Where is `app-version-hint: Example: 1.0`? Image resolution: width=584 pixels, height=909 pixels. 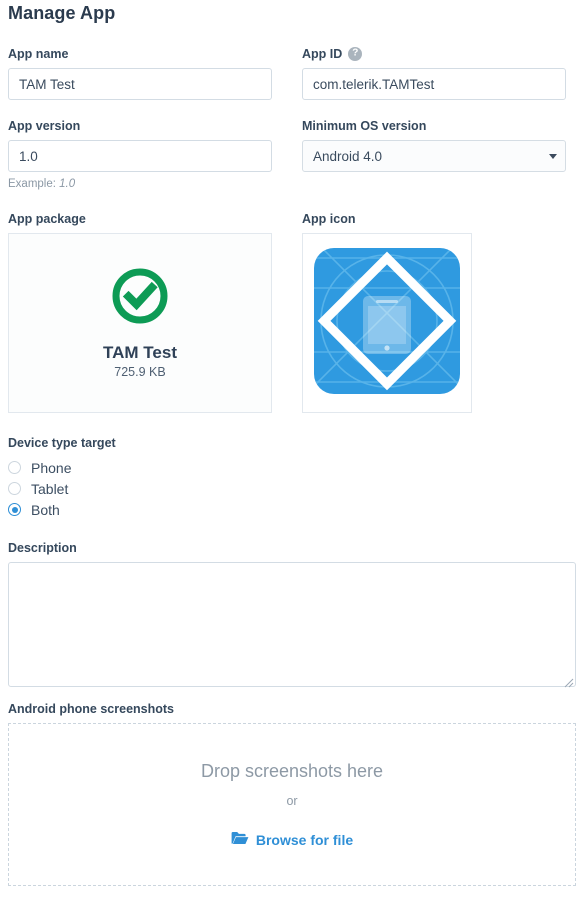 app-version-hint: Example: 1.0 is located at coordinates (140, 184).